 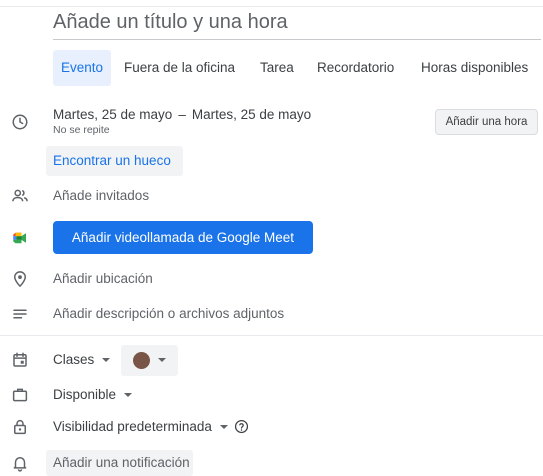 I want to click on event-date-range: Martes, 25 de mayo – Martes, 25 de mayo, so click(x=182, y=114).